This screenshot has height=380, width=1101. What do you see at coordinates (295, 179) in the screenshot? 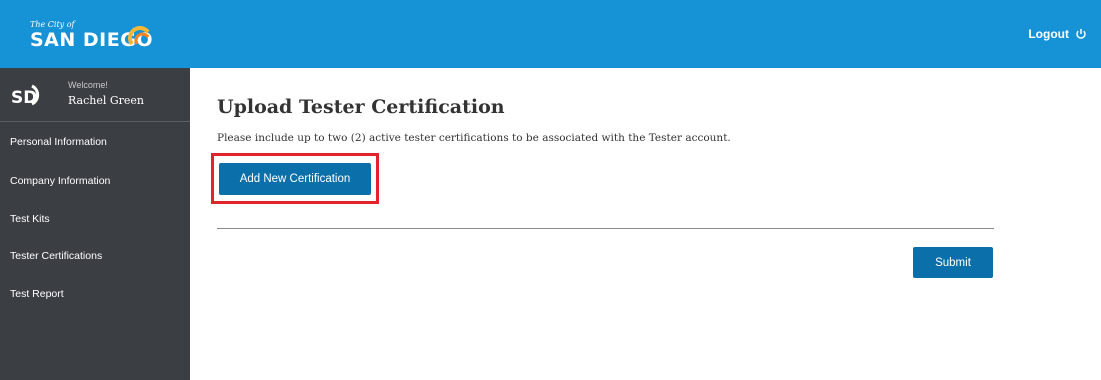
I see `add-new-certification-button: Add New Certification` at bounding box center [295, 179].